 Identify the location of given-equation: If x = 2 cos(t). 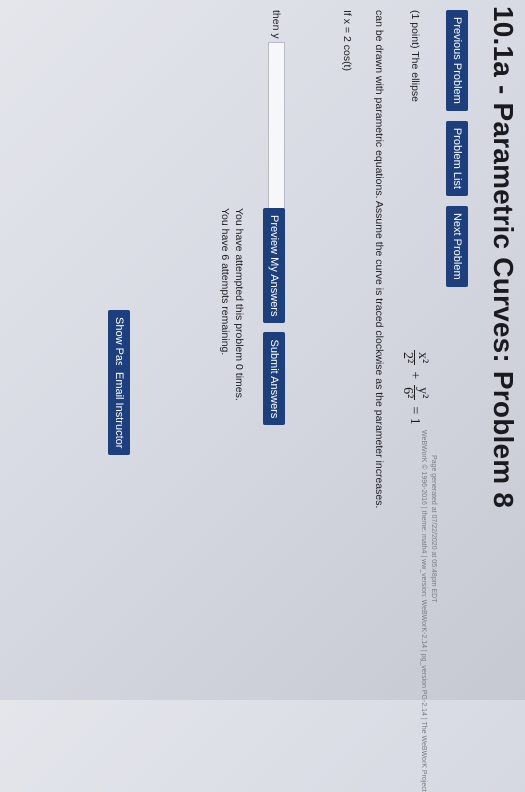
(347, 40).